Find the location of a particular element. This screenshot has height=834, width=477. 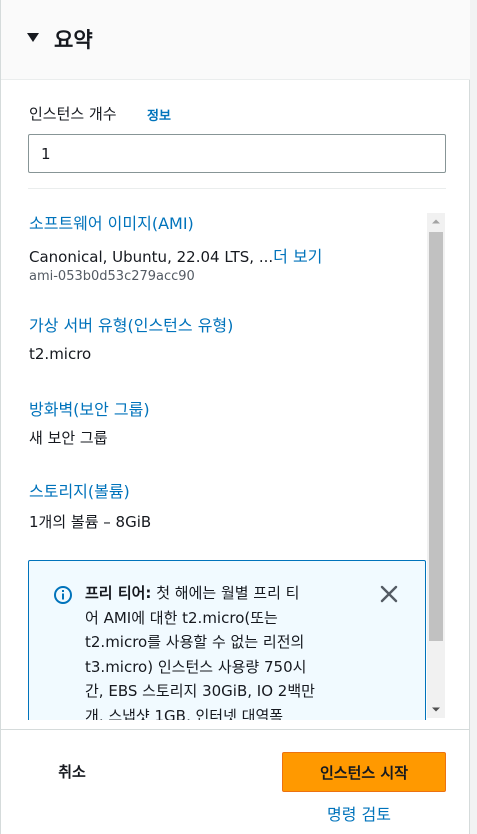

divider is located at coordinates (237, 188).